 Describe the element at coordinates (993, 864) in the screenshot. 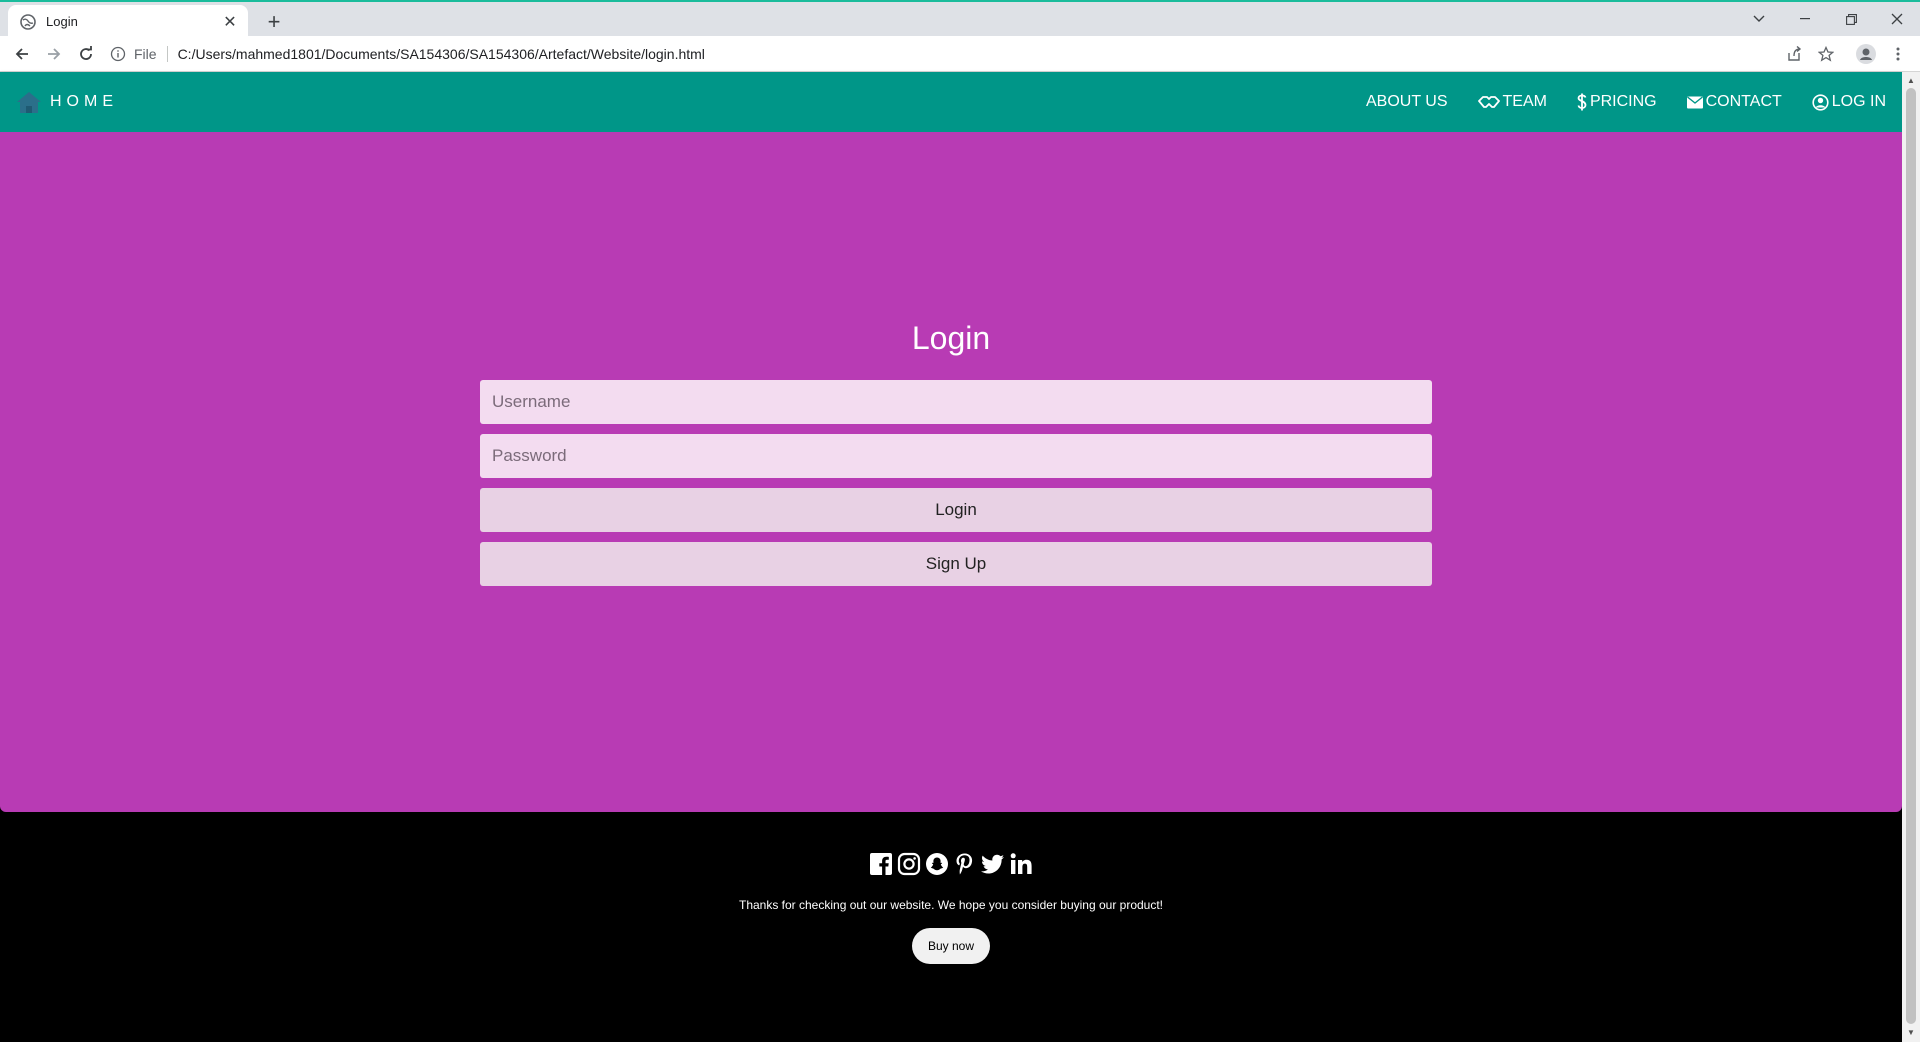

I see `twitter-icon` at that location.